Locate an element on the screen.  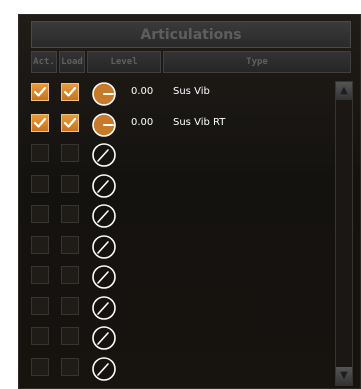
column-header-load: Load is located at coordinates (72, 62).